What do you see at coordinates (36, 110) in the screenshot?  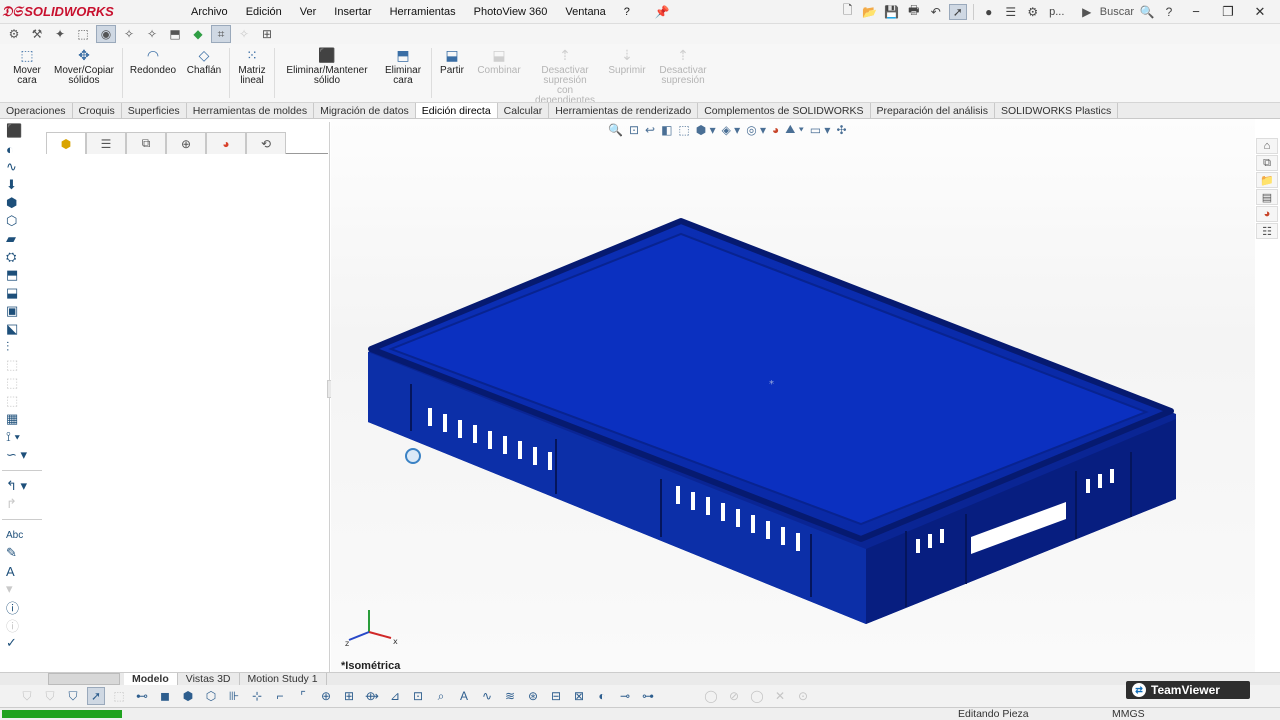 I see `tab-operaciones: Operaciones` at bounding box center [36, 110].